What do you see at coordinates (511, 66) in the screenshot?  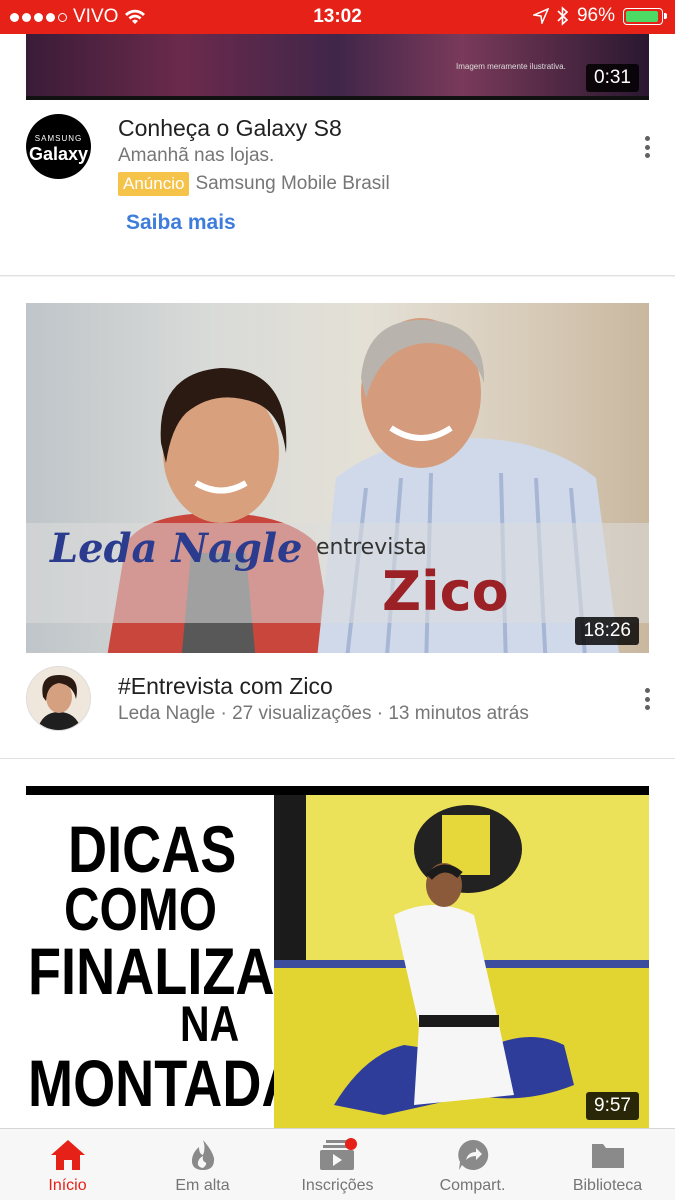 I see `thumbnail-disclaimer: Imagem meramente ilustrativa.` at bounding box center [511, 66].